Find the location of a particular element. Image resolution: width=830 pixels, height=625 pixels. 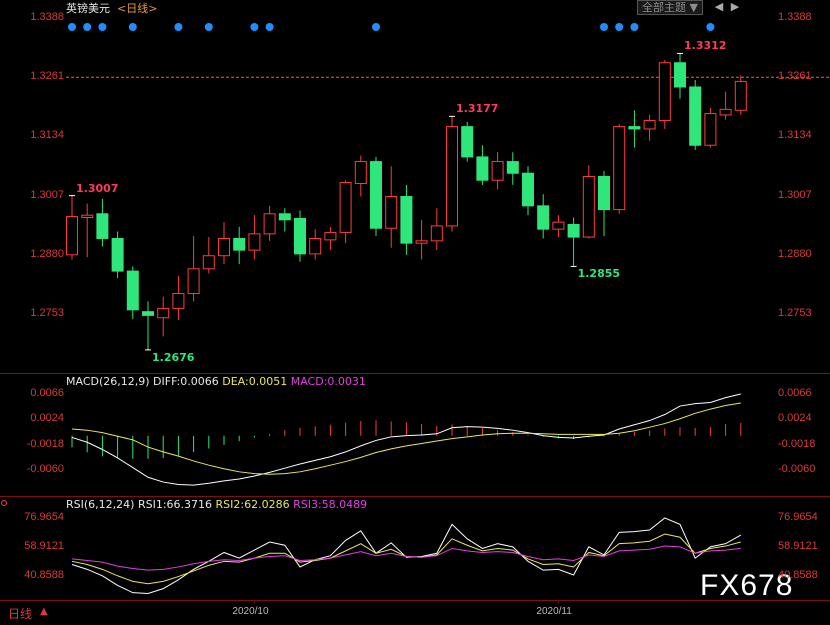

macd-dea-line is located at coordinates (406, 438).